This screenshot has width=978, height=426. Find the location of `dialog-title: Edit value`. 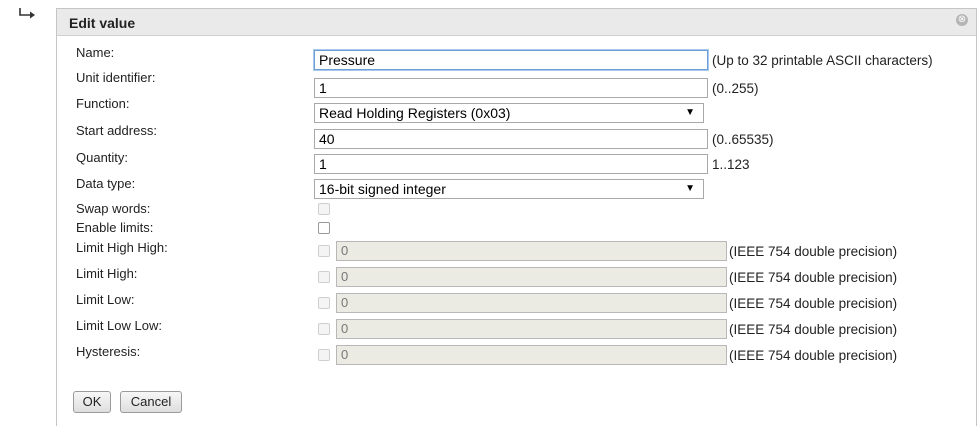

dialog-title: Edit value is located at coordinates (102, 23).